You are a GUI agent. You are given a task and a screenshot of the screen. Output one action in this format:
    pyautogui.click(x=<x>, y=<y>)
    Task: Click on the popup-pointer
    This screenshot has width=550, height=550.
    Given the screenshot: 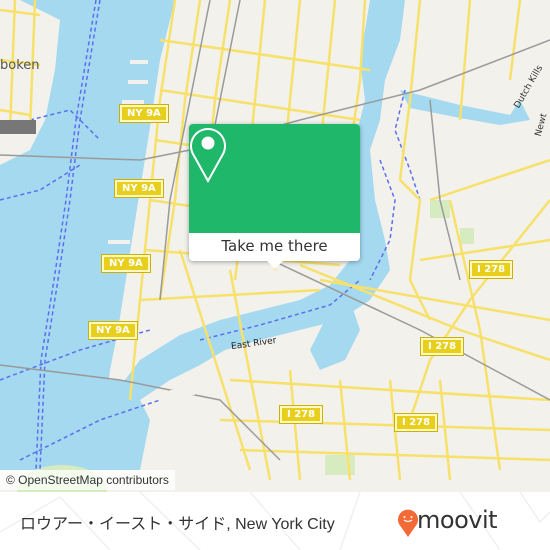 What is the action you would take?
    pyautogui.click(x=275, y=265)
    